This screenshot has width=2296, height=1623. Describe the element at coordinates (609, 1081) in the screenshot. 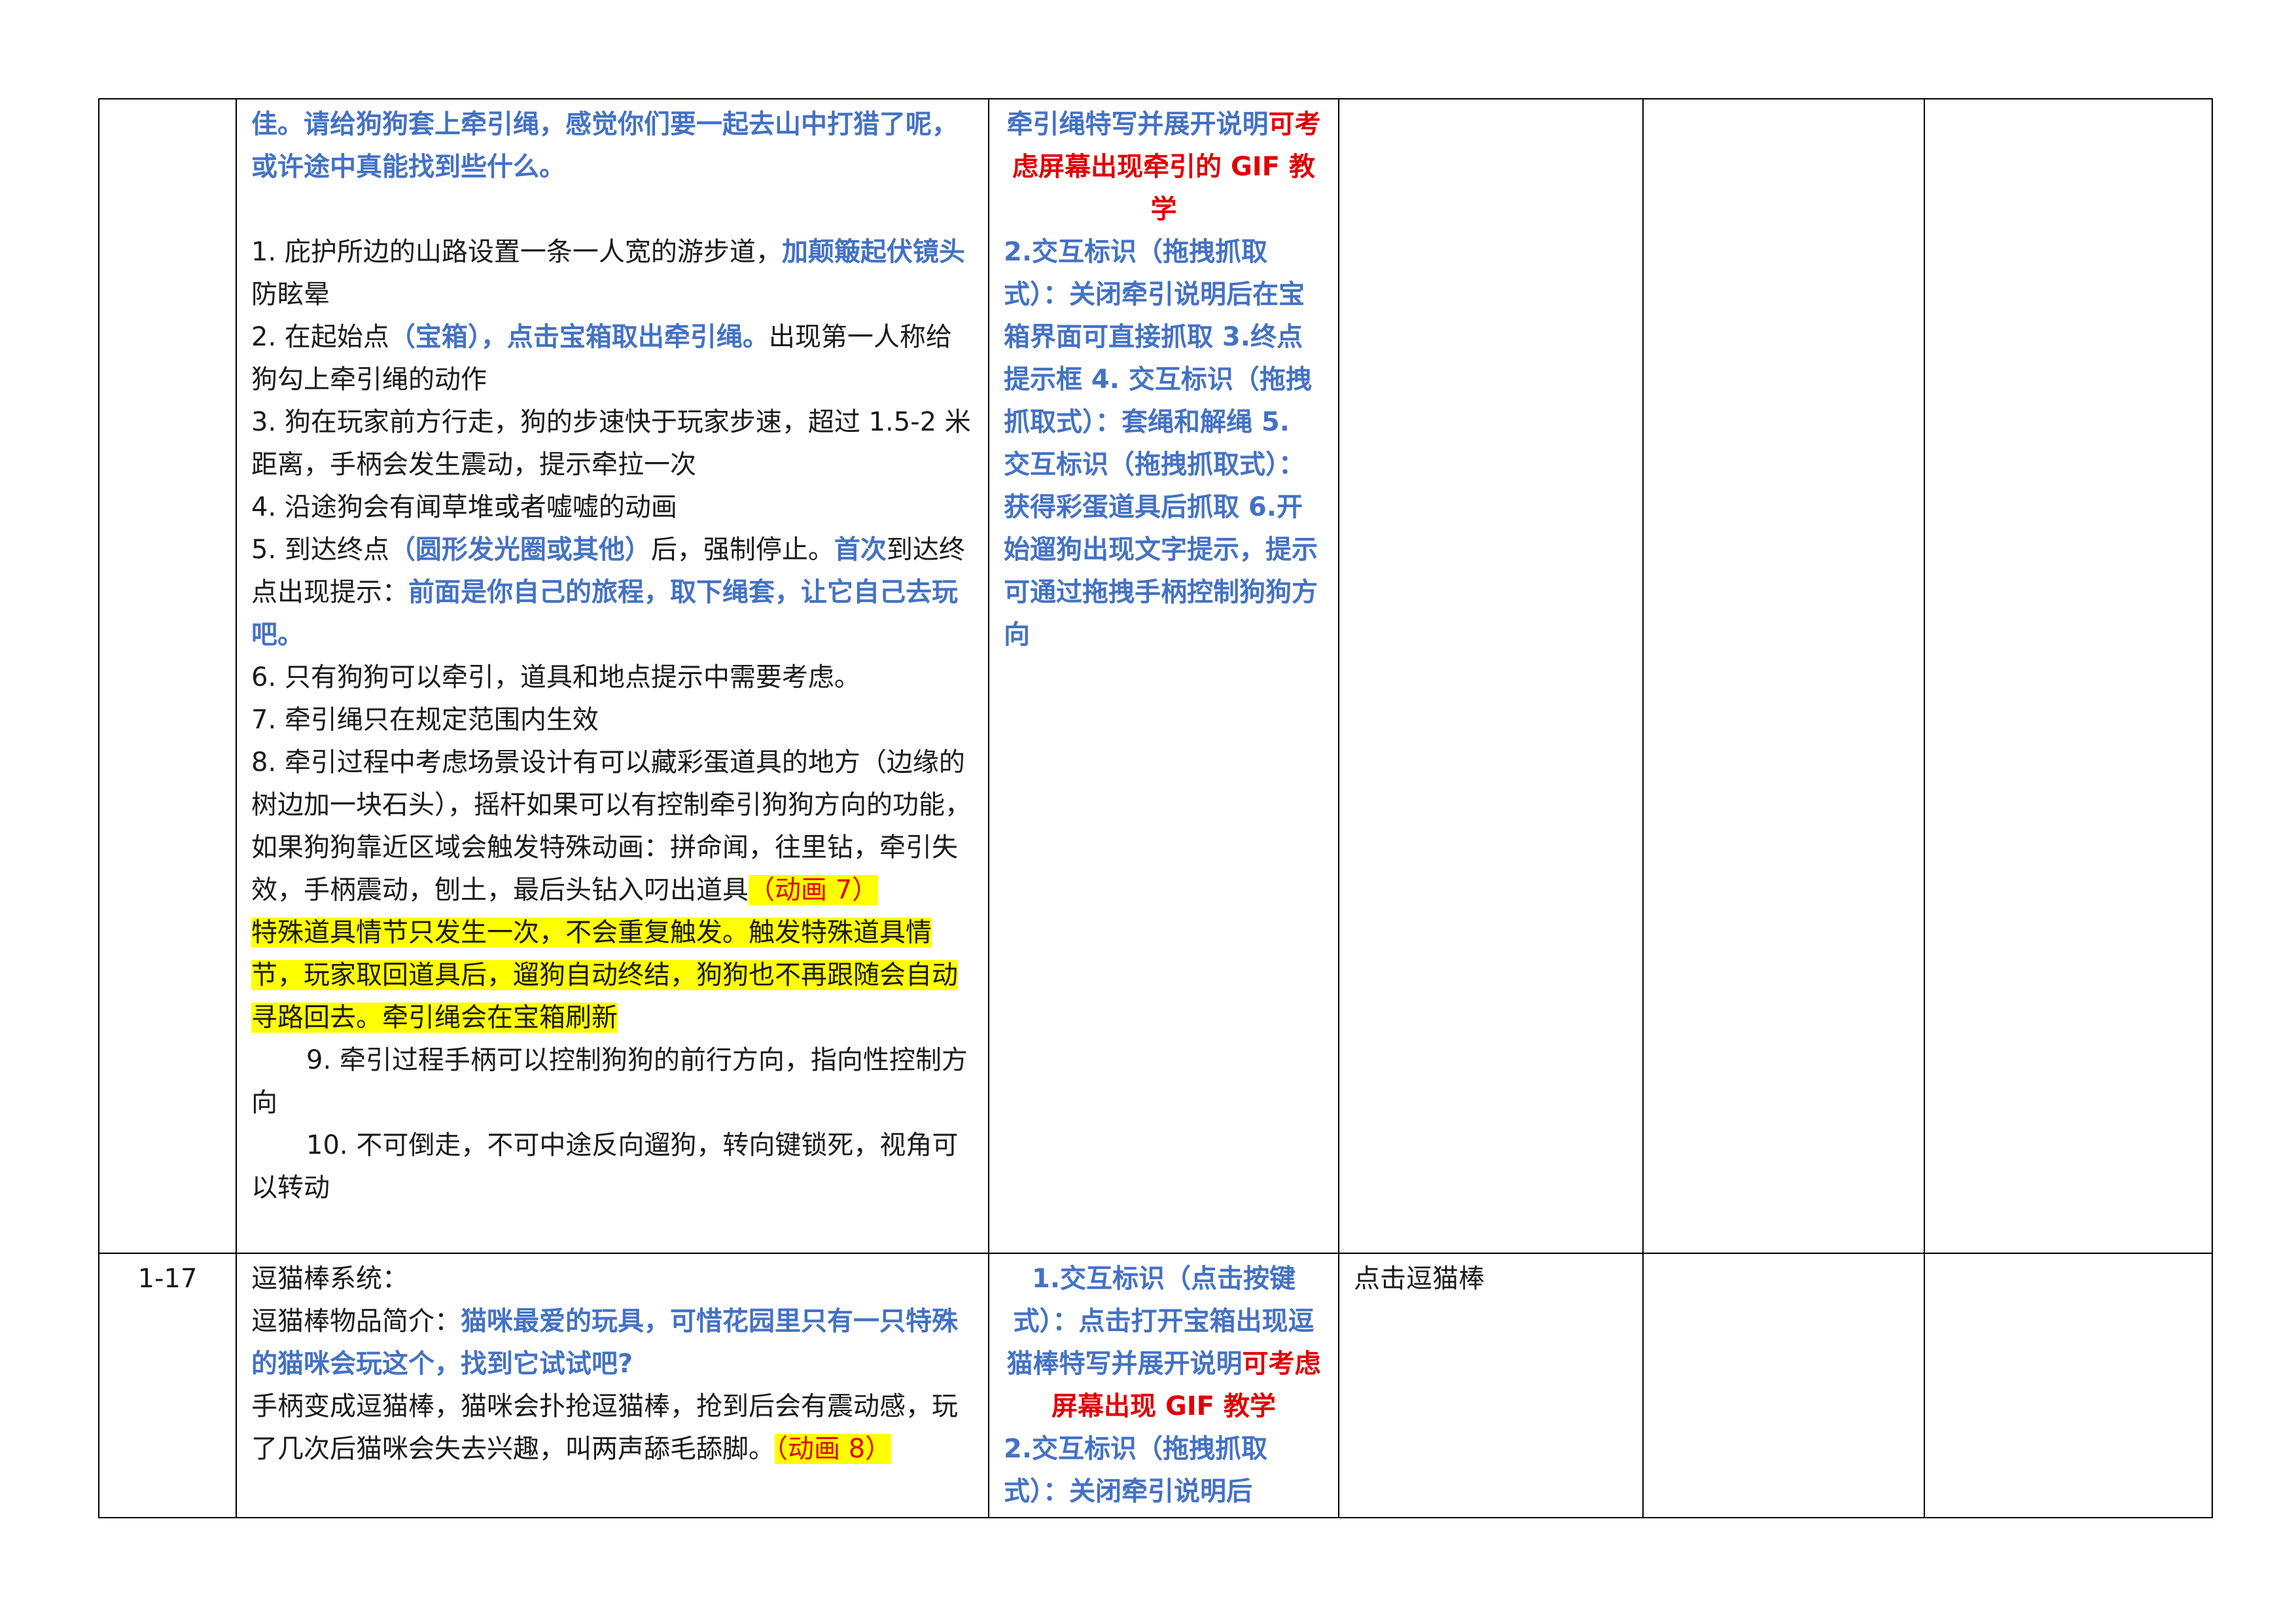

I see `list-item: 9. 牵引过程手柄可以控制狗狗的前行方向，指向性控制方向` at that location.